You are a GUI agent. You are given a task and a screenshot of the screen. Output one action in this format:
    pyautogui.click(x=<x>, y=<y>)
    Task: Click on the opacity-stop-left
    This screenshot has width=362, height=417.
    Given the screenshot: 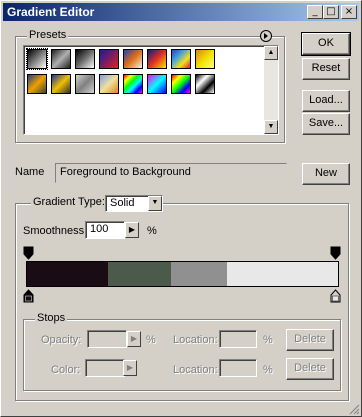 What is the action you would take?
    pyautogui.click(x=28, y=253)
    